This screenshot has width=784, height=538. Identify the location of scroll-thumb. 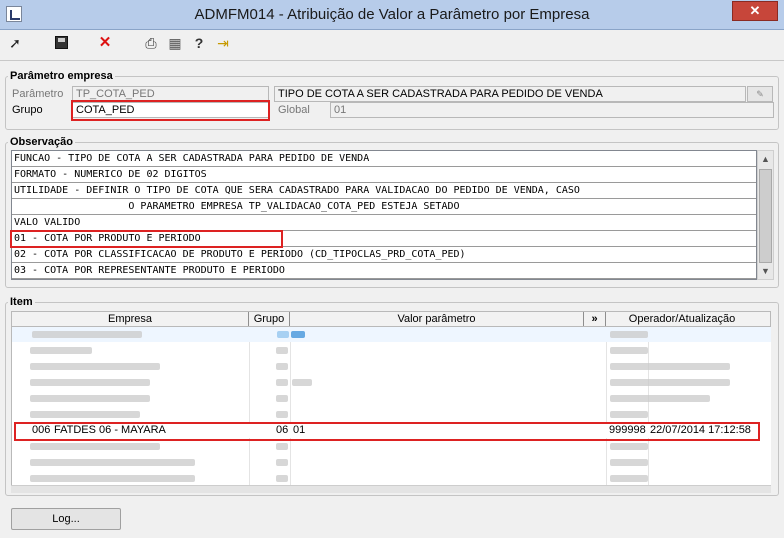
(765, 216).